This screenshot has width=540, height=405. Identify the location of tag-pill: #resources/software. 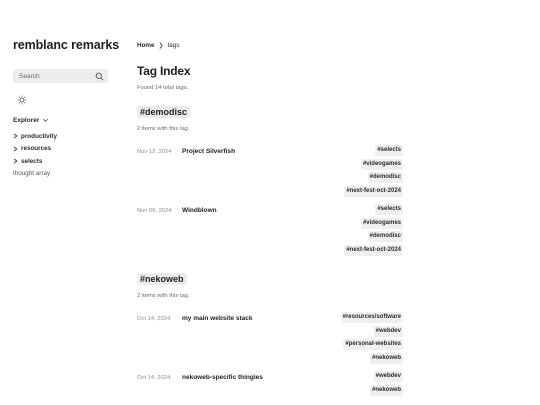
(371, 317).